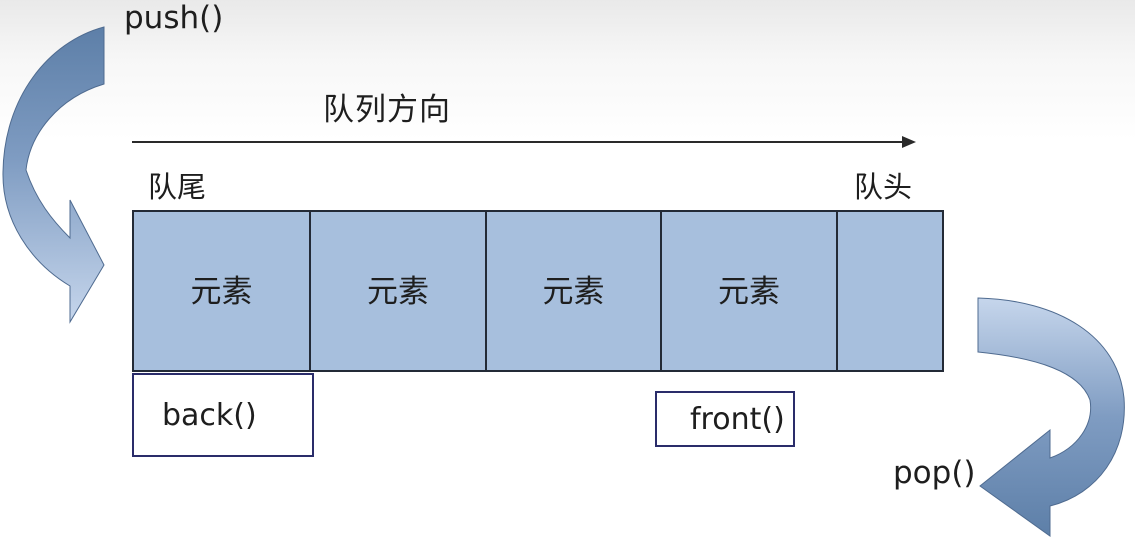 The width and height of the screenshot is (1135, 548). What do you see at coordinates (177, 187) in the screenshot?
I see `queue-tail-label: 队尾` at bounding box center [177, 187].